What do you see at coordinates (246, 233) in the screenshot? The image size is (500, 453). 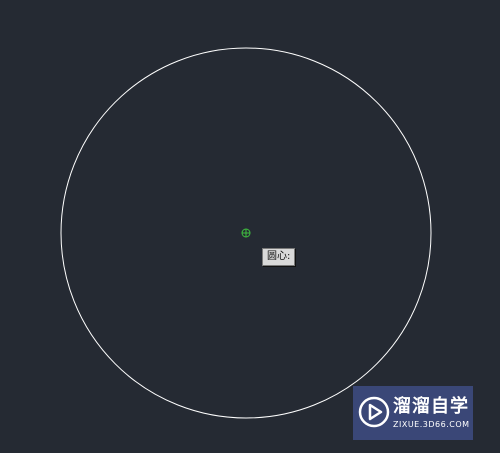 I see `center-snap-marker-icon` at bounding box center [246, 233].